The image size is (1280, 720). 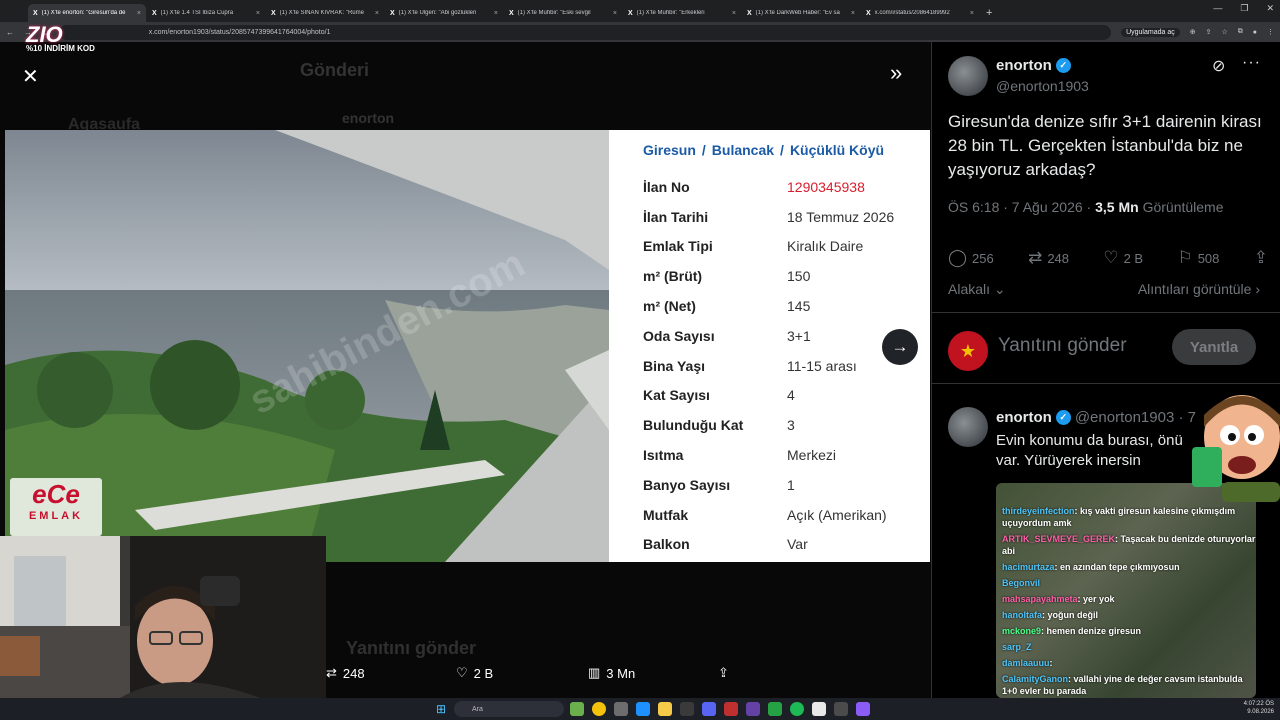 I want to click on listing-row: Mutfak Açık (Amerikan), so click(x=786, y=515).